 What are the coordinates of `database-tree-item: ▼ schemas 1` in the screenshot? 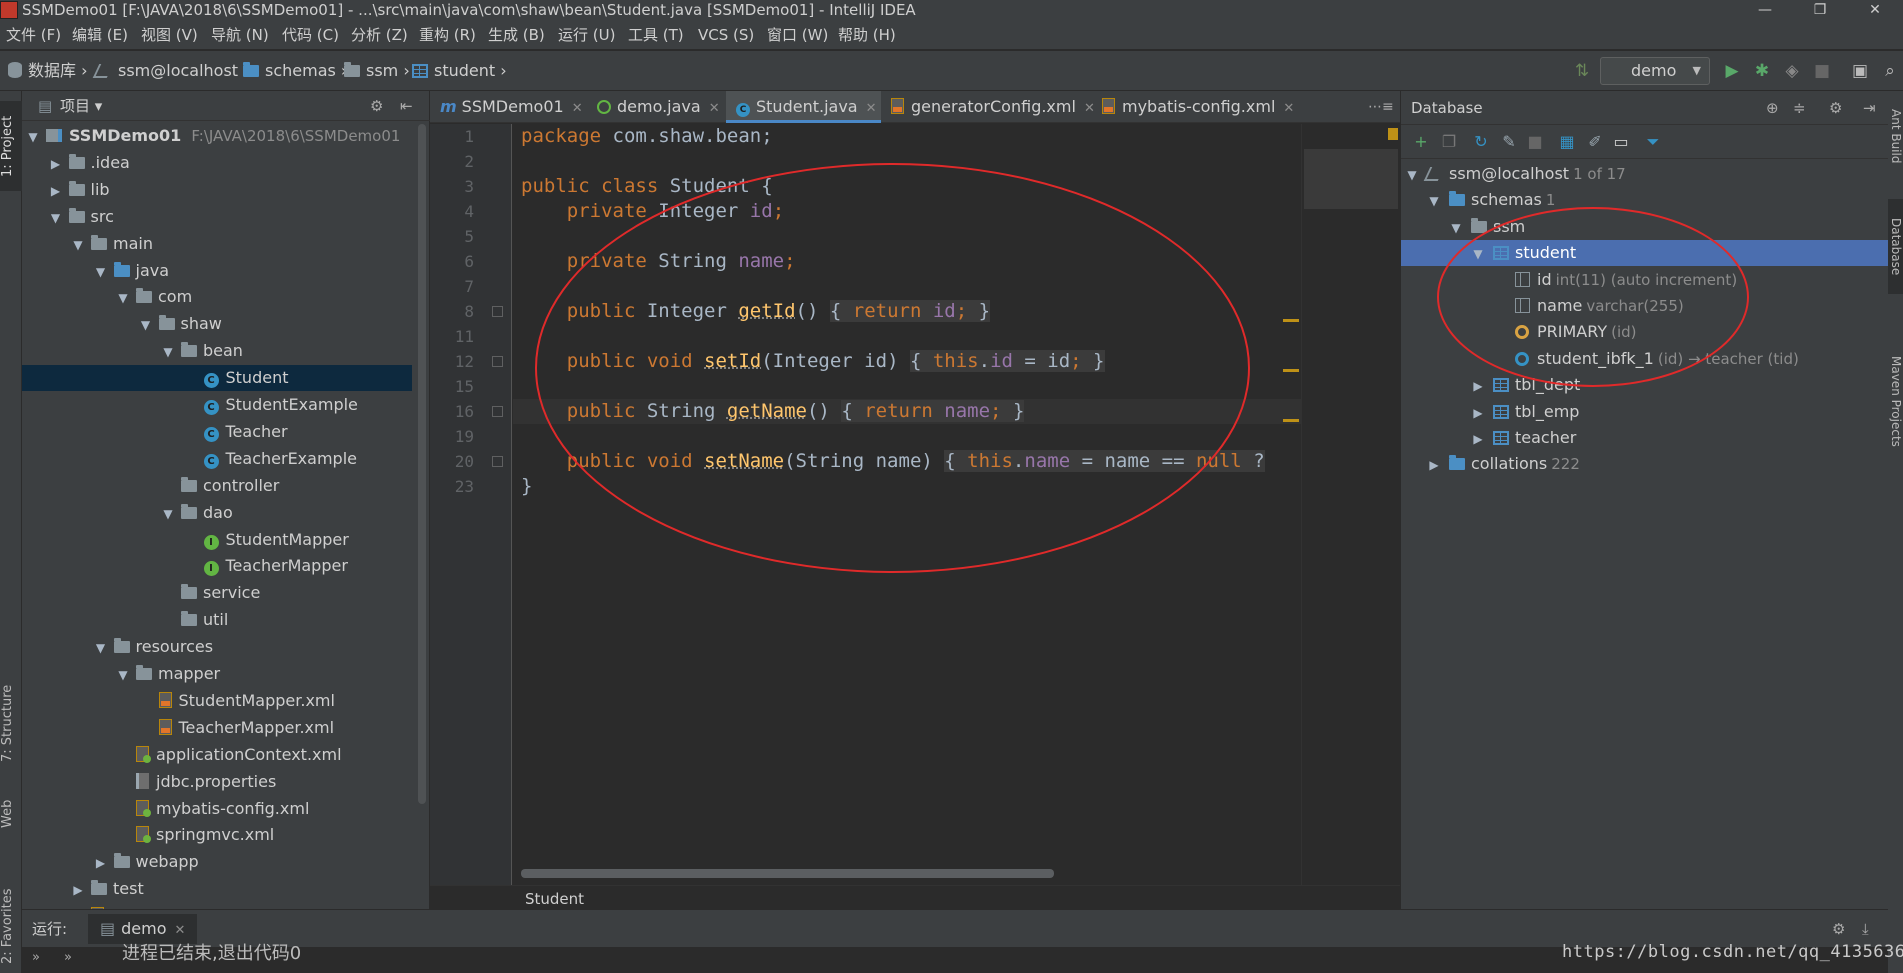 It's located at (1645, 200).